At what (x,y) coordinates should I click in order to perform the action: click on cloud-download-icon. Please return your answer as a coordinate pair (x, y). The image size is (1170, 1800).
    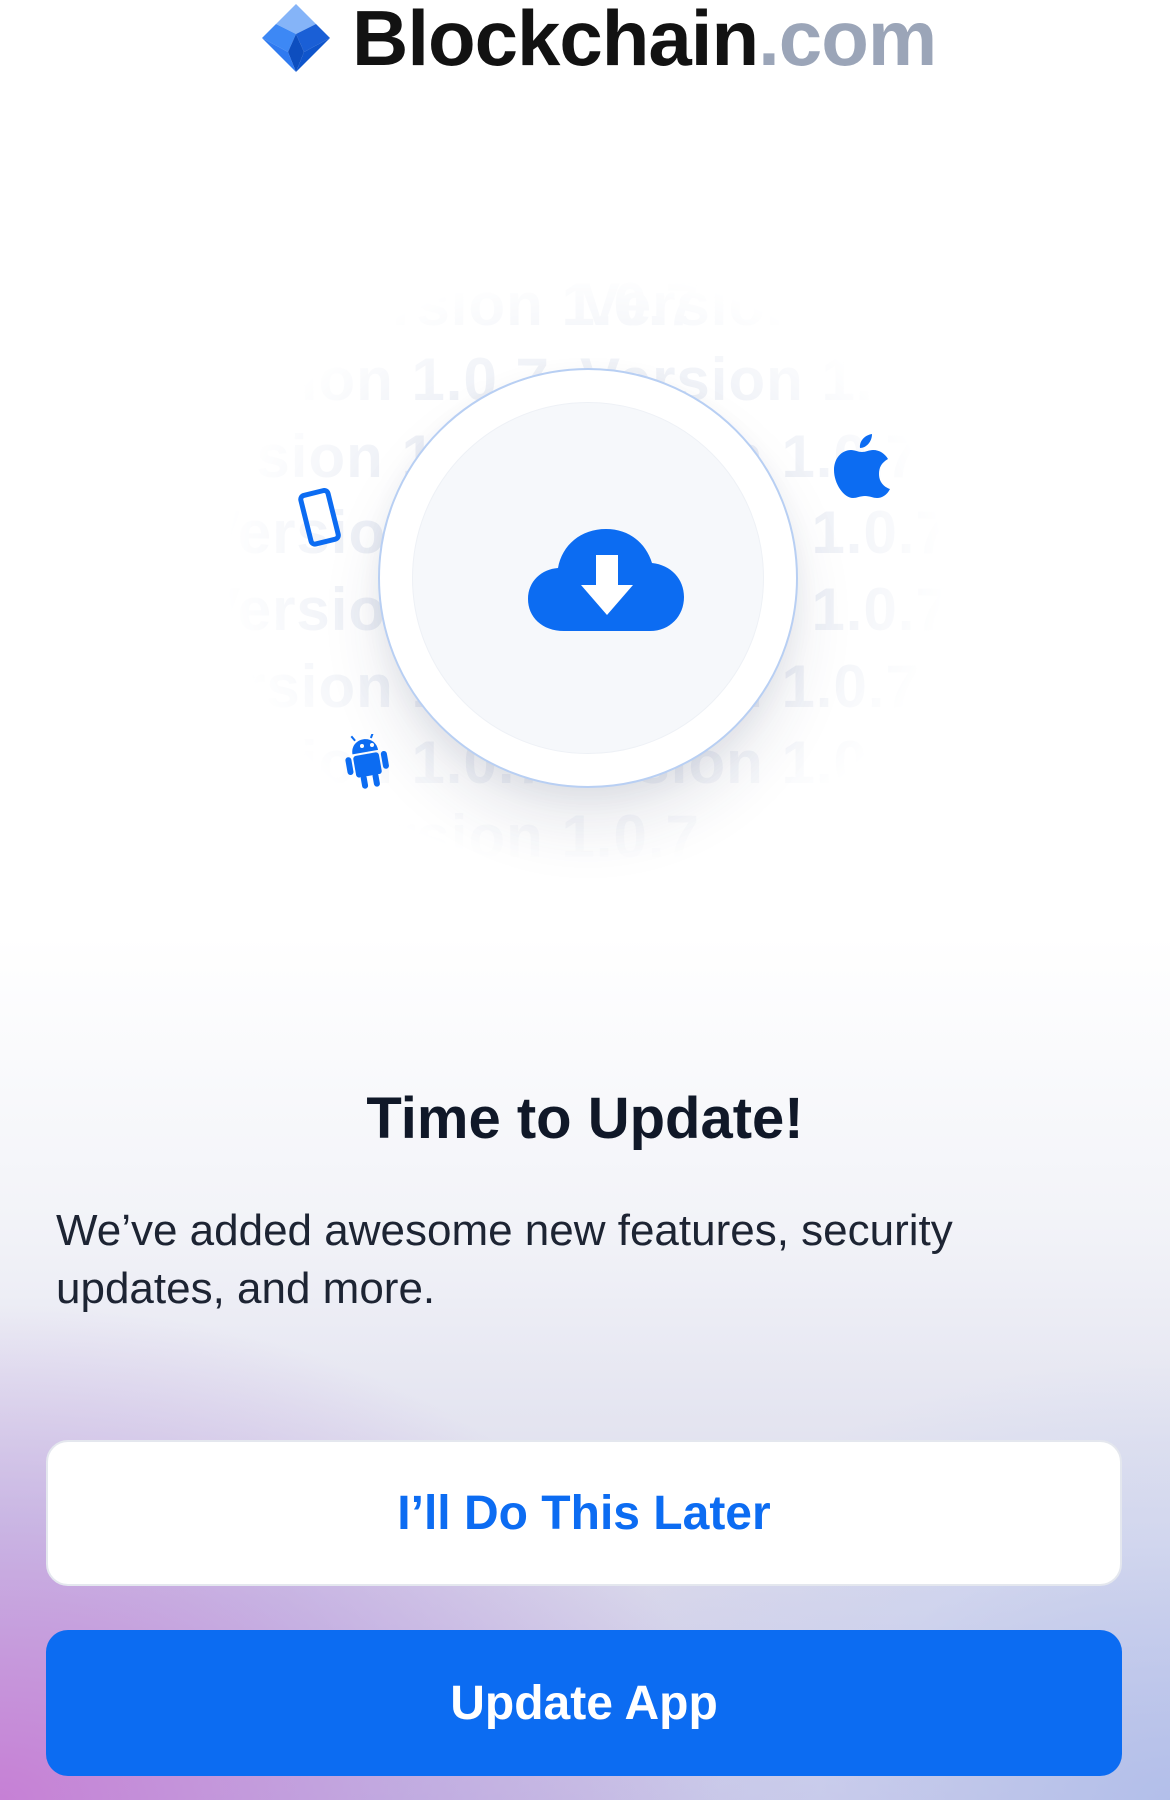
    Looking at the image, I should click on (606, 580).